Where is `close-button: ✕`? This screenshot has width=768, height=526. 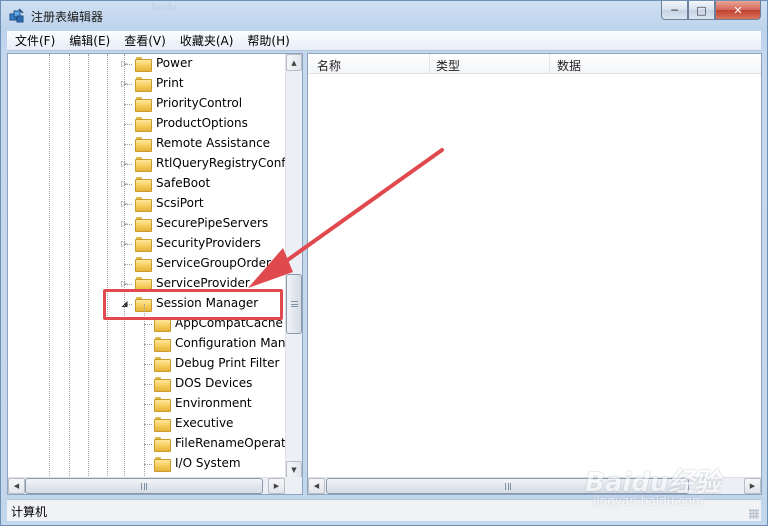 close-button: ✕ is located at coordinates (738, 10).